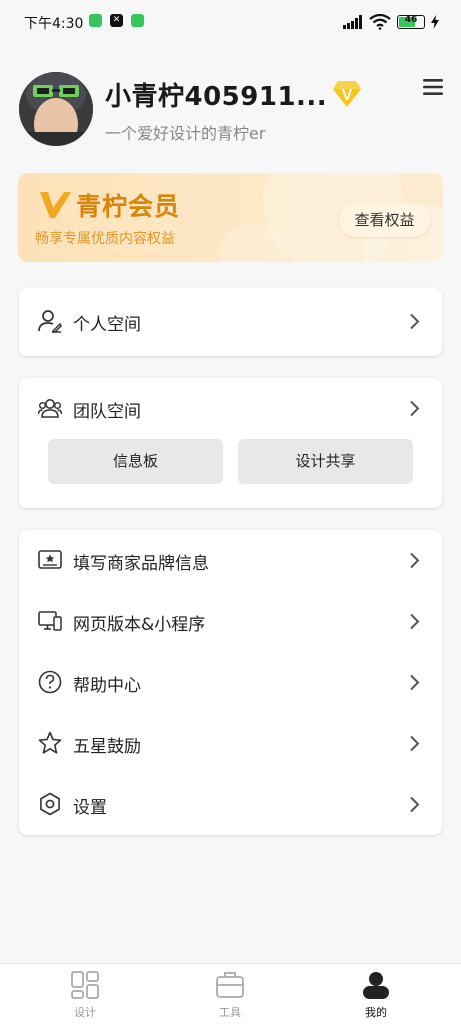  I want to click on bottom-nav: 设计 工具 我的, so click(230, 993).